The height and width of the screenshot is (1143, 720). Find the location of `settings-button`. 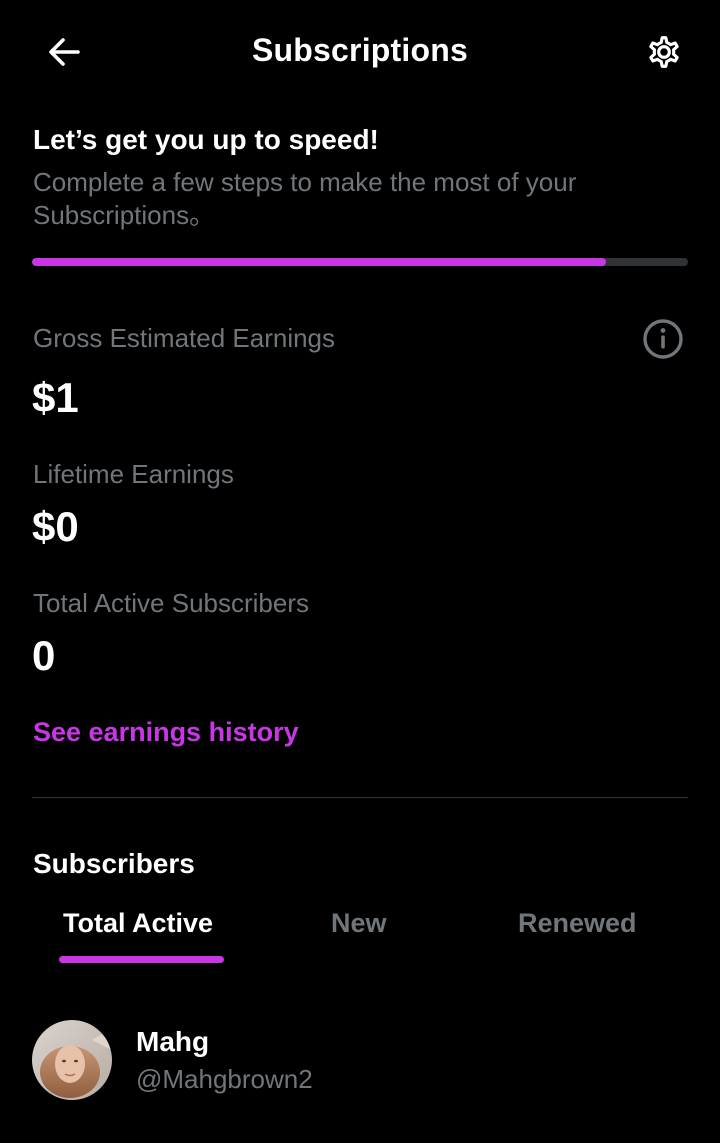

settings-button is located at coordinates (664, 52).